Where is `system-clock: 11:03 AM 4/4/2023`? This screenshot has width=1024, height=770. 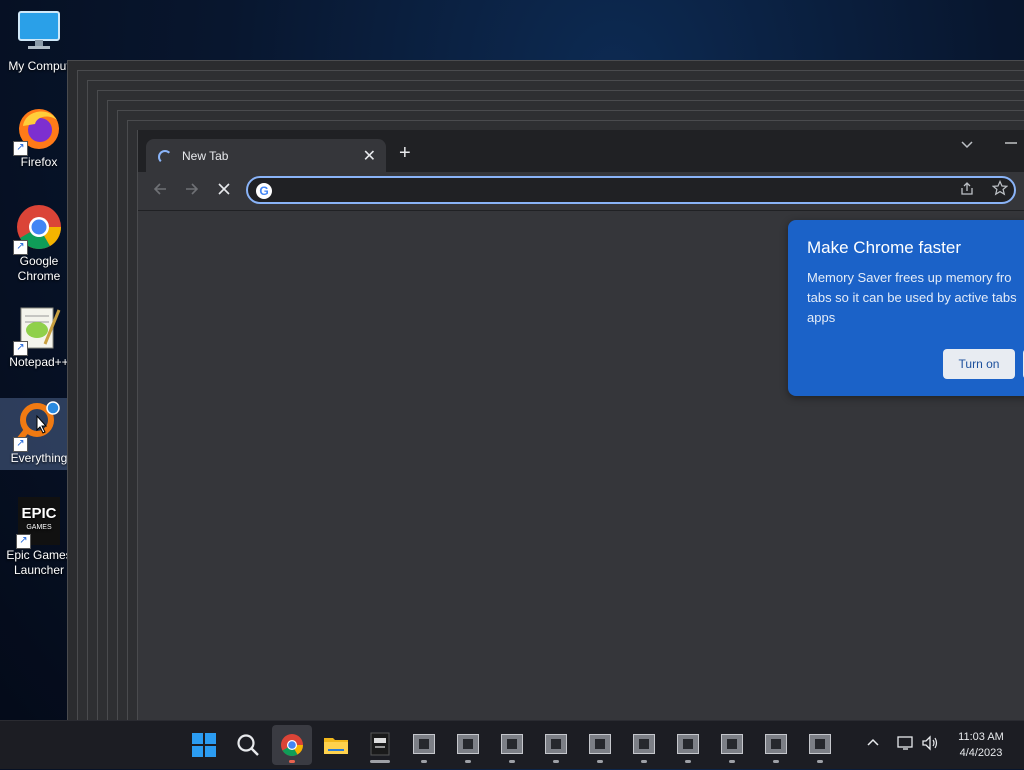 system-clock: 11:03 AM 4/4/2023 is located at coordinates (981, 745).